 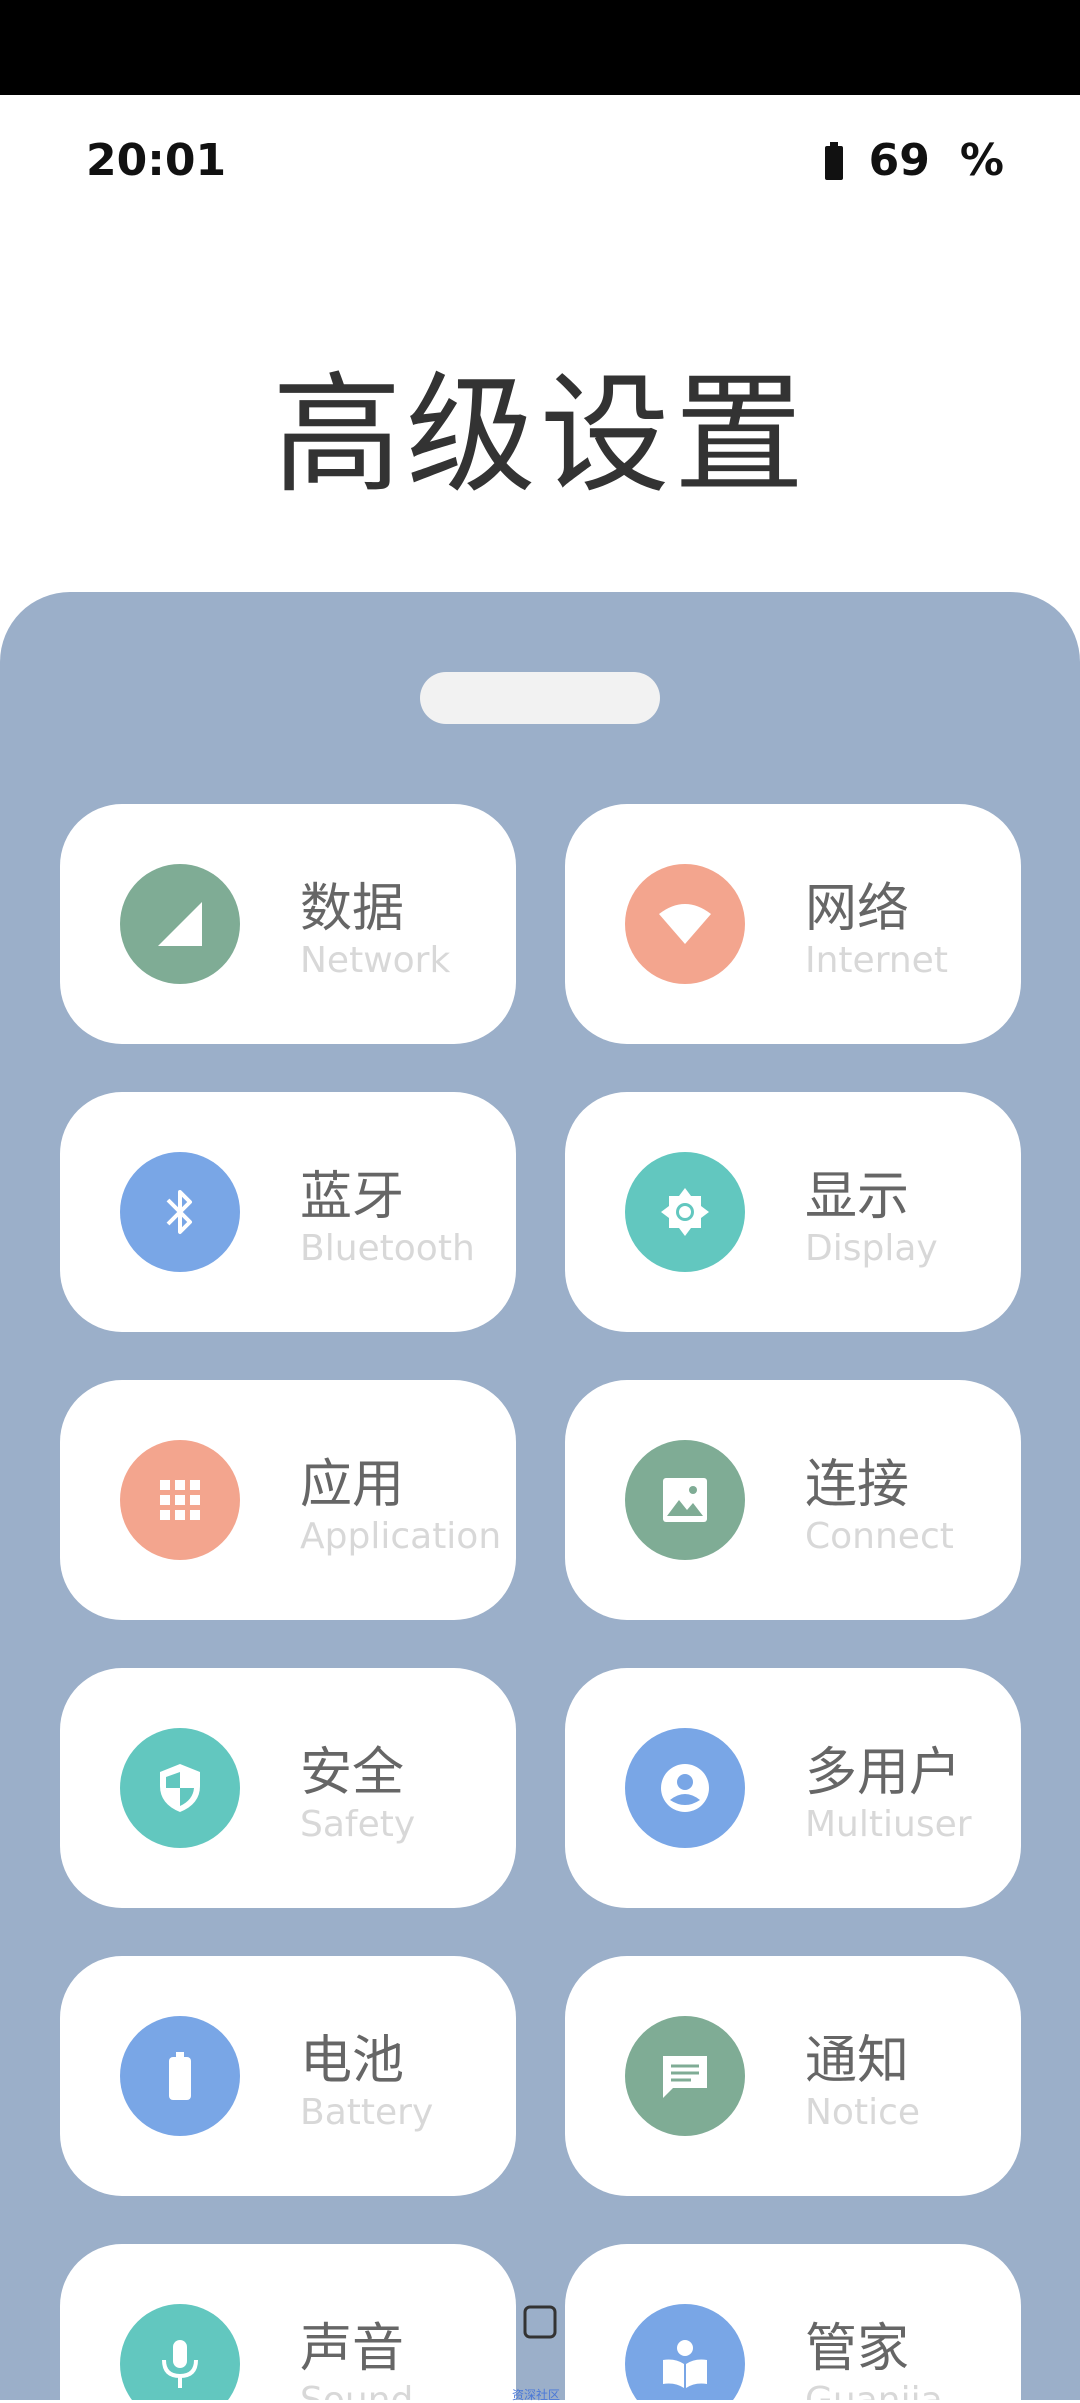 I want to click on settings-card-internet: 网络 Internet, so click(x=793, y=924).